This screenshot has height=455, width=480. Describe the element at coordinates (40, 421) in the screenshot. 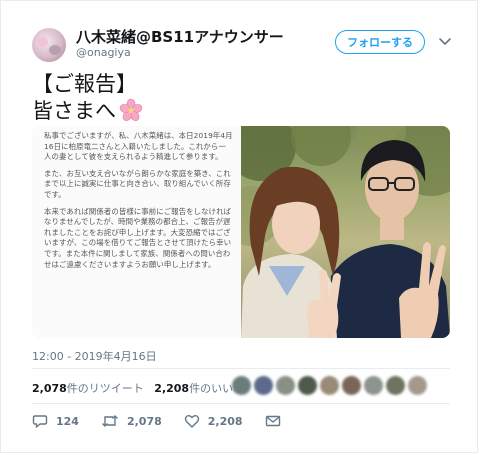

I see `reply-icon` at that location.